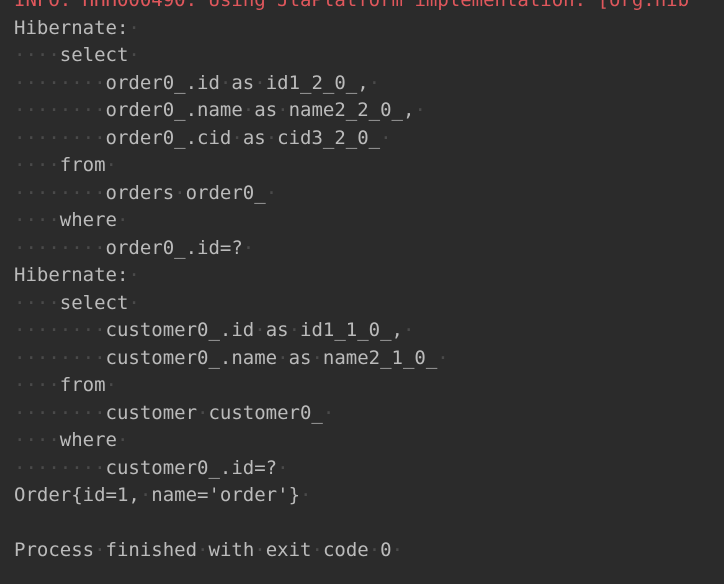 Image resolution: width=724 pixels, height=584 pixels. What do you see at coordinates (225, 192) in the screenshot?
I see `text-token: order0_` at bounding box center [225, 192].